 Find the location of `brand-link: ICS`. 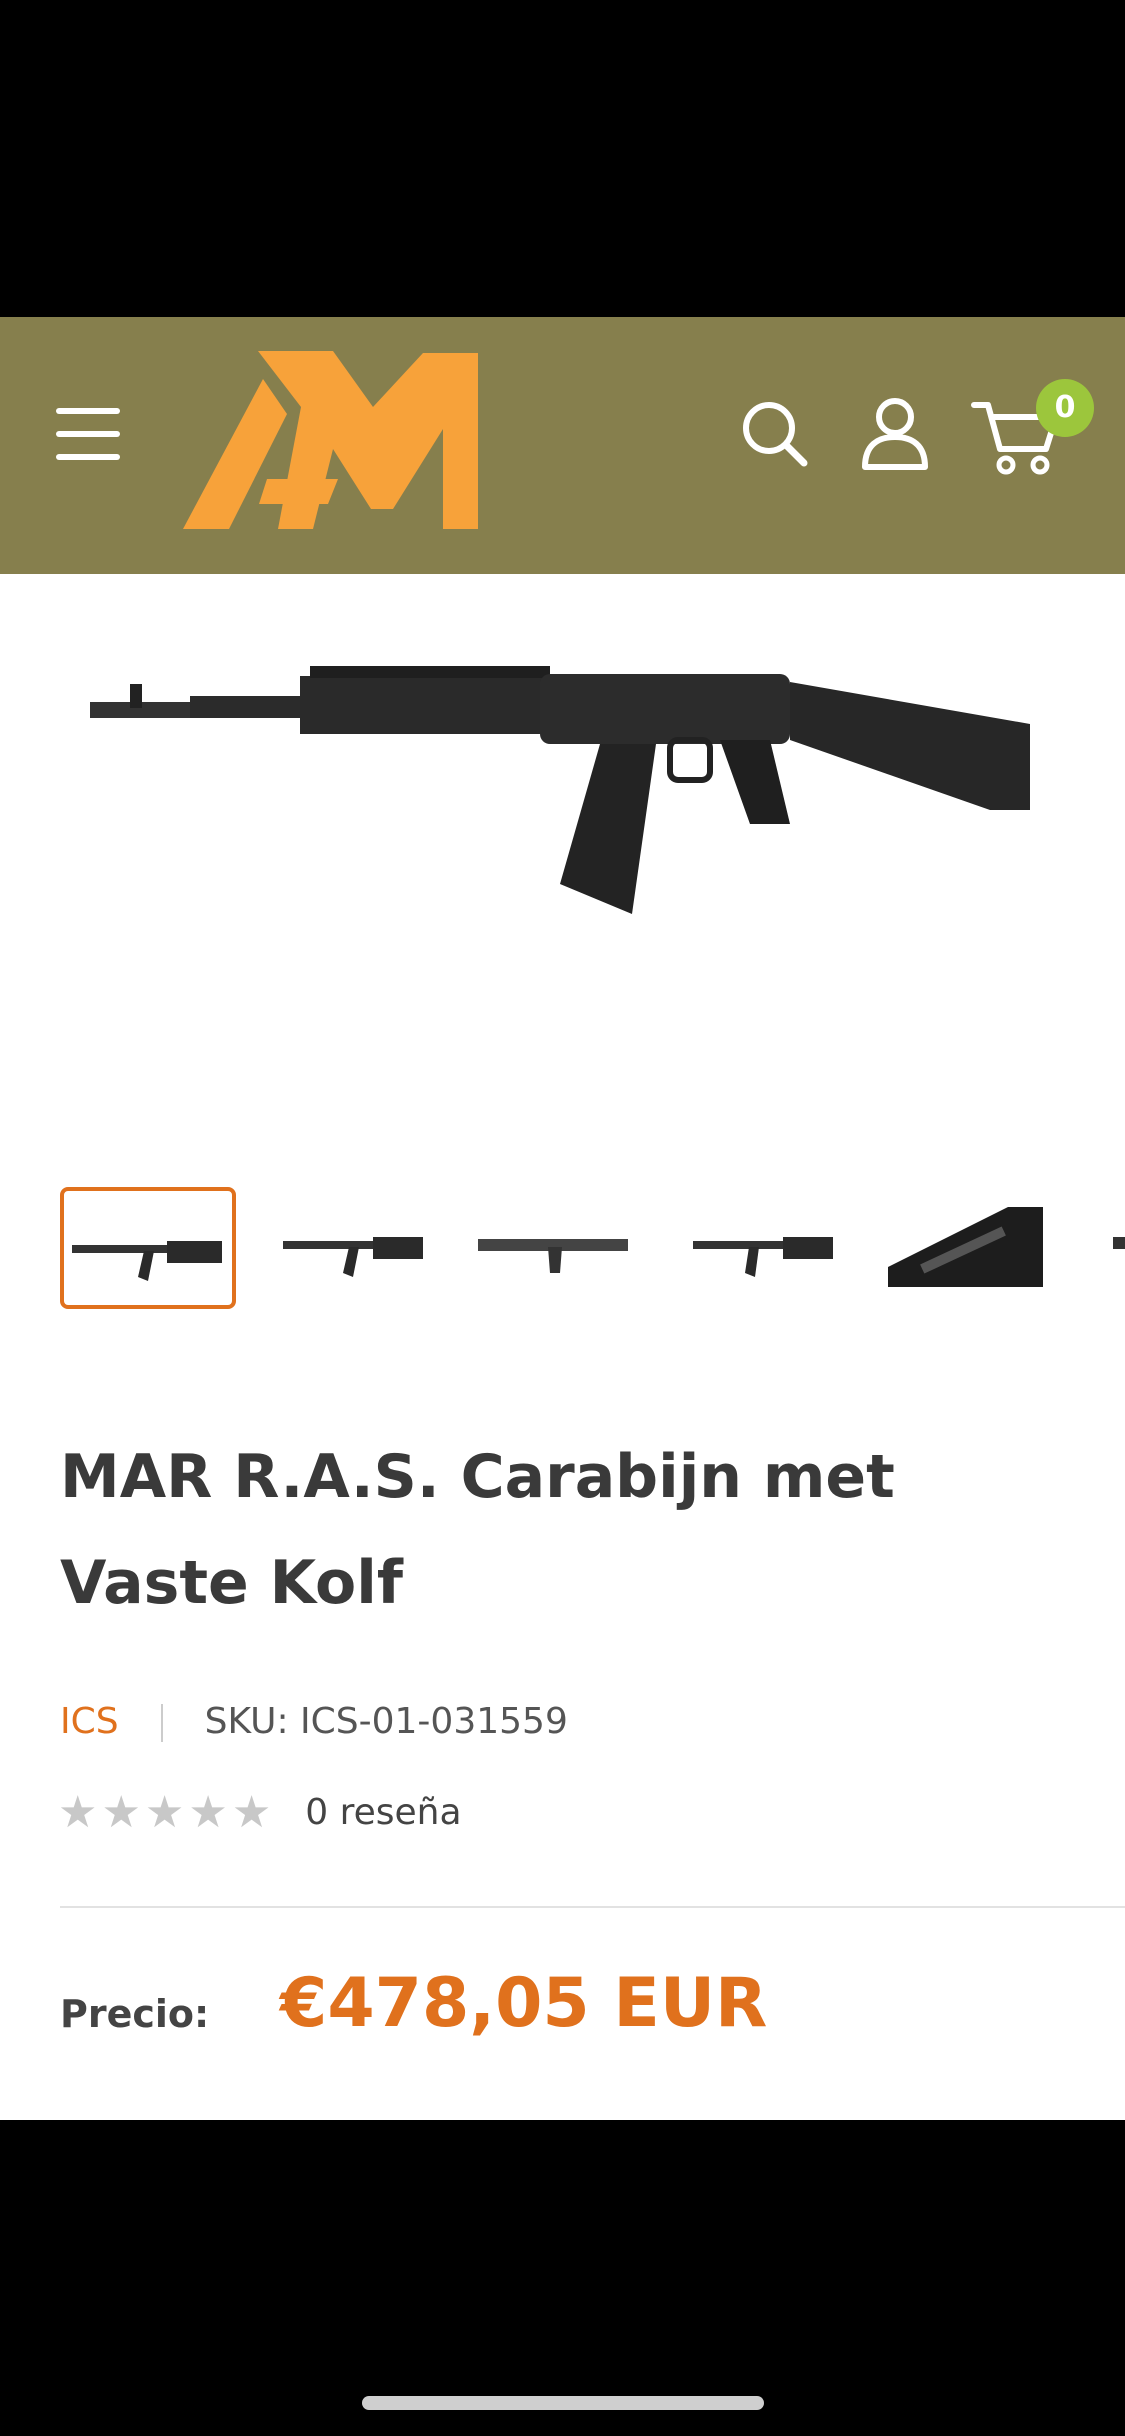

brand-link: ICS is located at coordinates (89, 1721).